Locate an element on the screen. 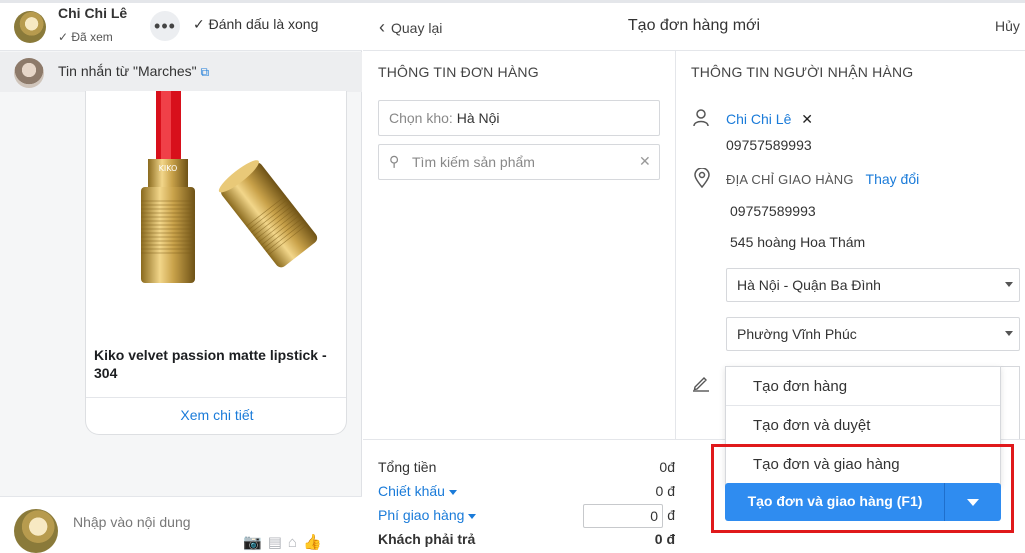 Image resolution: width=1025 pixels, height=553 pixels. discount-dropdown: Chiết khấu is located at coordinates (417, 491).